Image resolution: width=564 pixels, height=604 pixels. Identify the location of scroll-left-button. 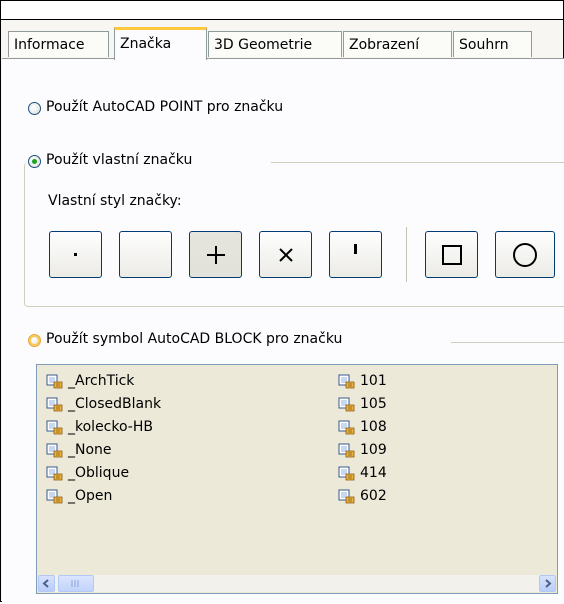
(46, 583).